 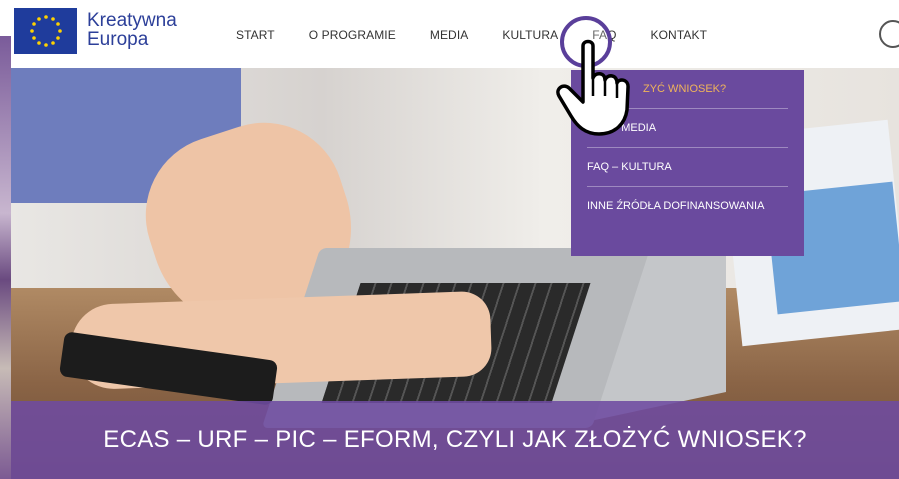 I want to click on site-logo-text: Kreatywna Europa, so click(x=132, y=30).